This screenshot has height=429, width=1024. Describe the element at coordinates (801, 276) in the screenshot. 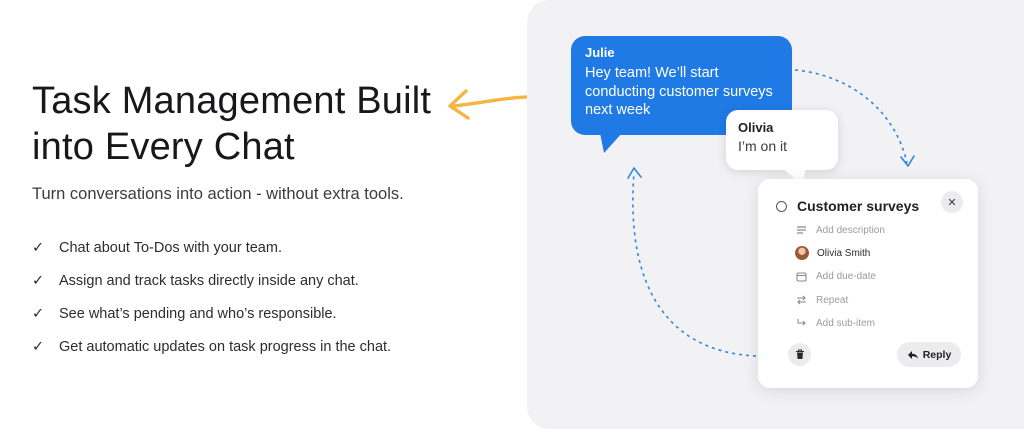

I see `calendar-icon` at that location.